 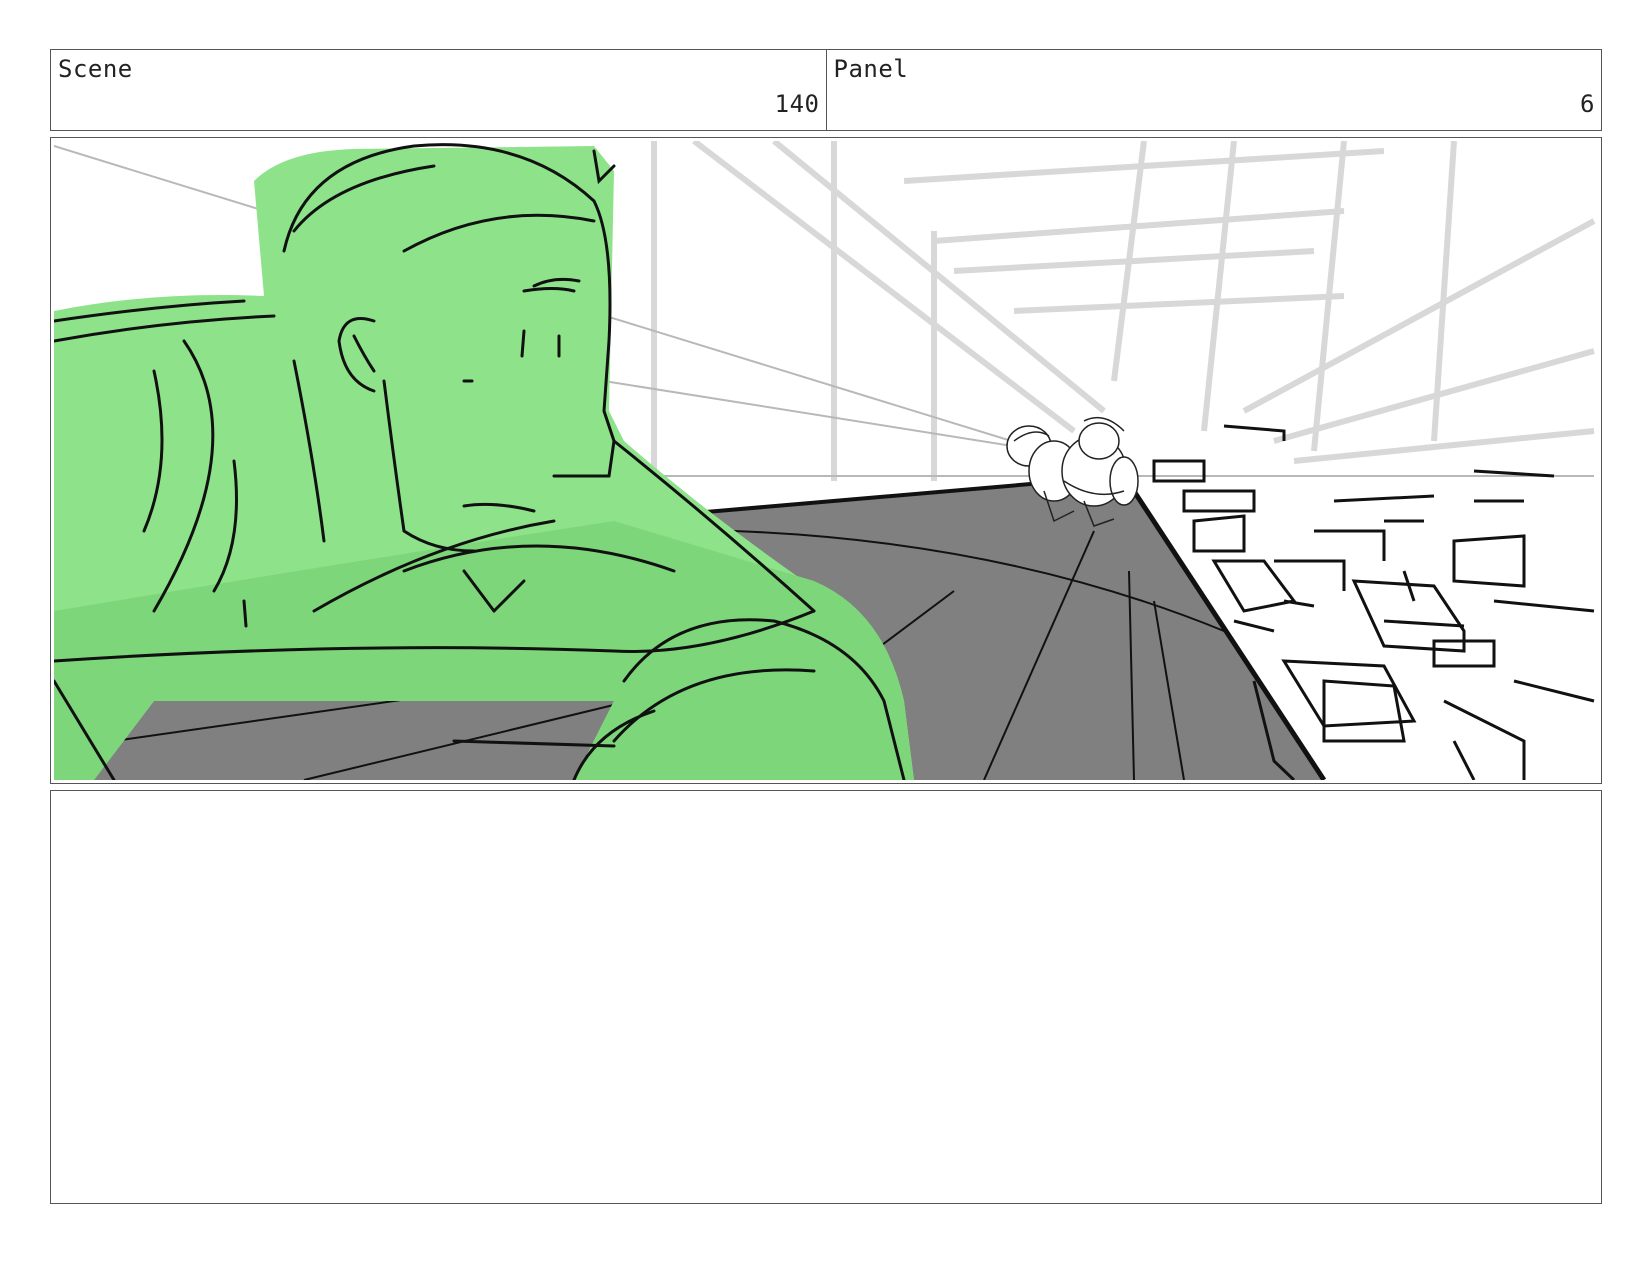 What do you see at coordinates (95, 69) in the screenshot?
I see `scene-label: Scene` at bounding box center [95, 69].